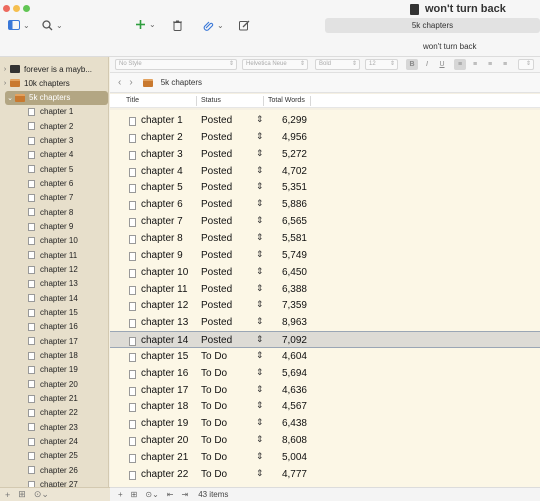 The height and width of the screenshot is (501, 540). What do you see at coordinates (162, 120) in the screenshot?
I see `row-title: chapter 1` at bounding box center [162, 120].